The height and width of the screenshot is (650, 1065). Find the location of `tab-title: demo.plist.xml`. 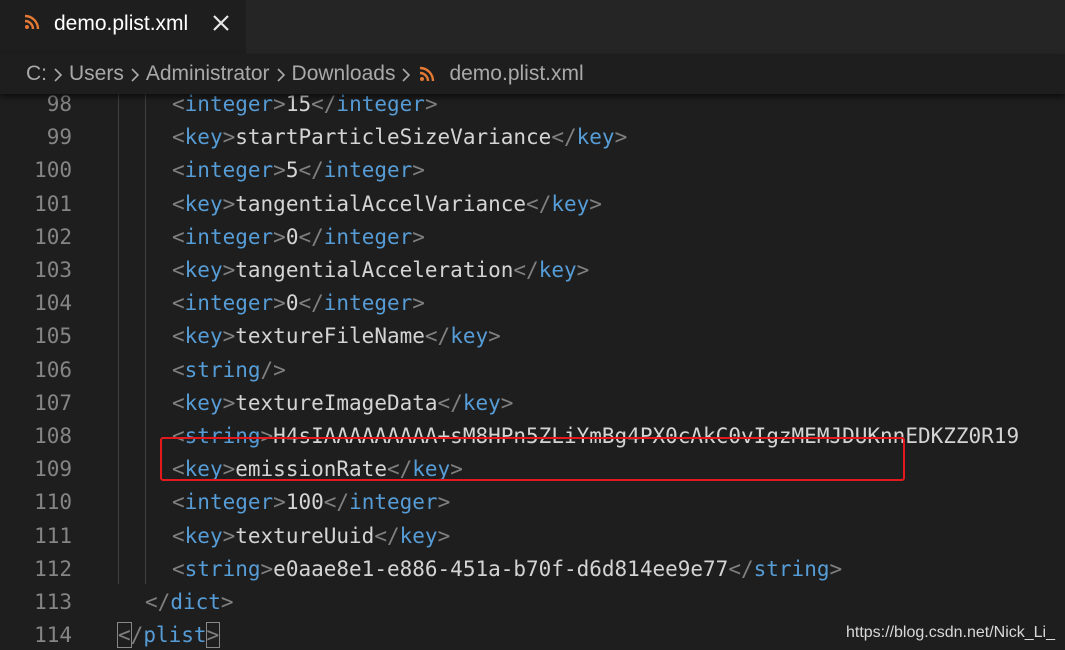

tab-title: demo.plist.xml is located at coordinates (121, 23).